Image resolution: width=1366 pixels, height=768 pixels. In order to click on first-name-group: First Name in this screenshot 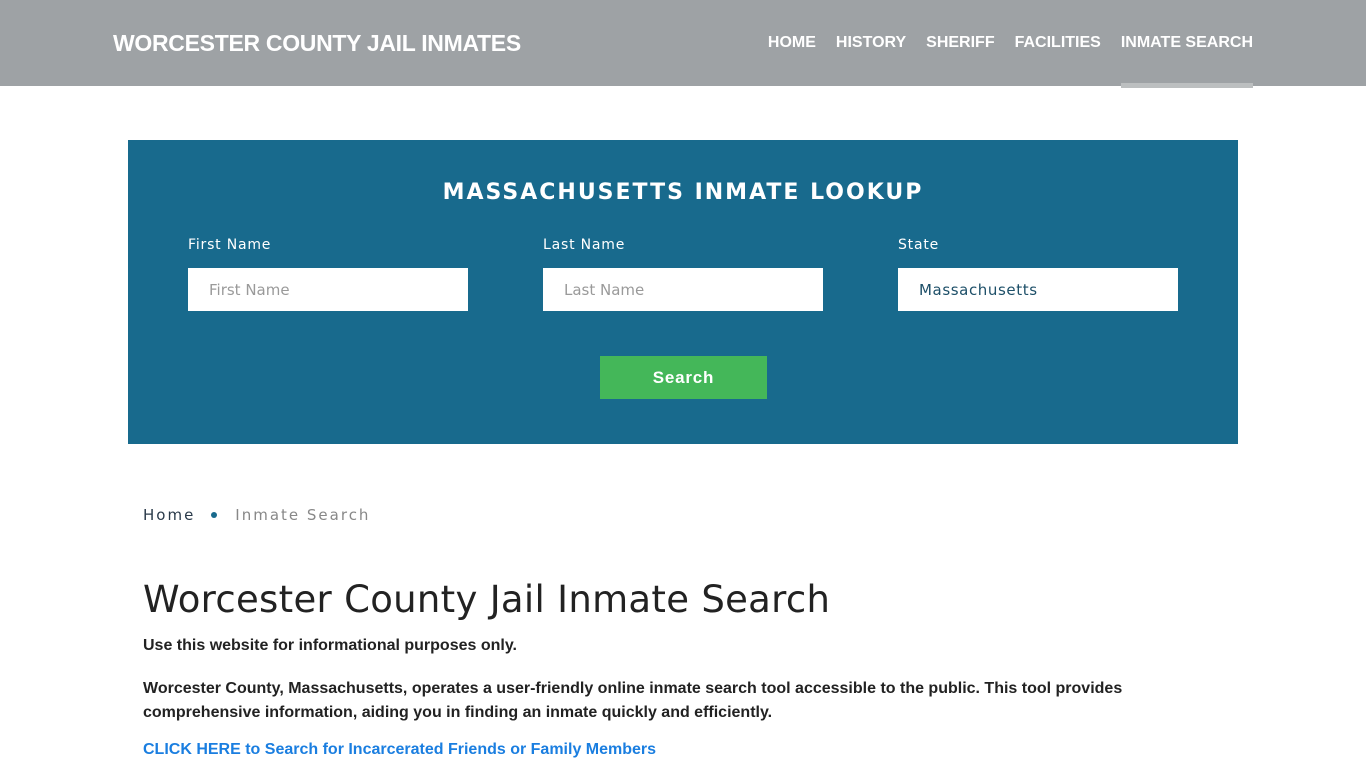, I will do `click(328, 274)`.